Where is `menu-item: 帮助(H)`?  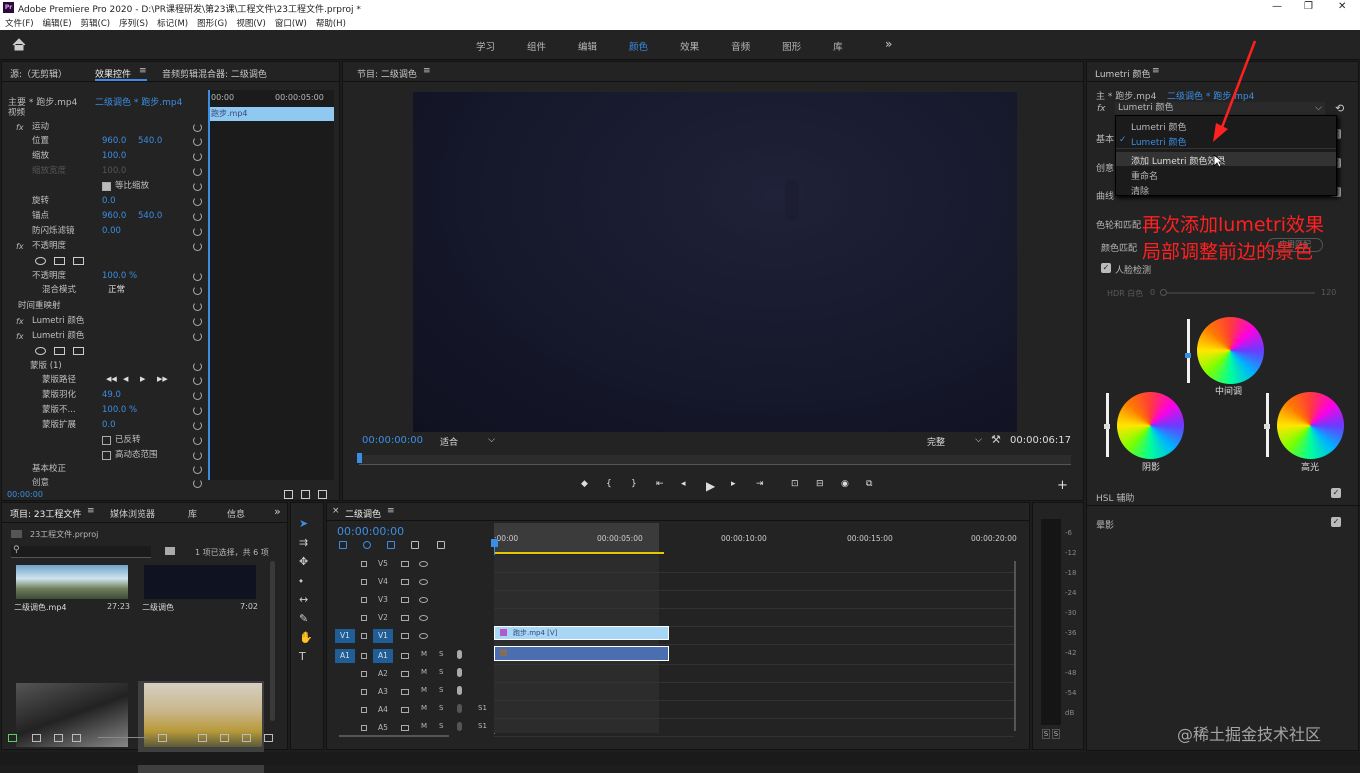 menu-item: 帮助(H) is located at coordinates (331, 23).